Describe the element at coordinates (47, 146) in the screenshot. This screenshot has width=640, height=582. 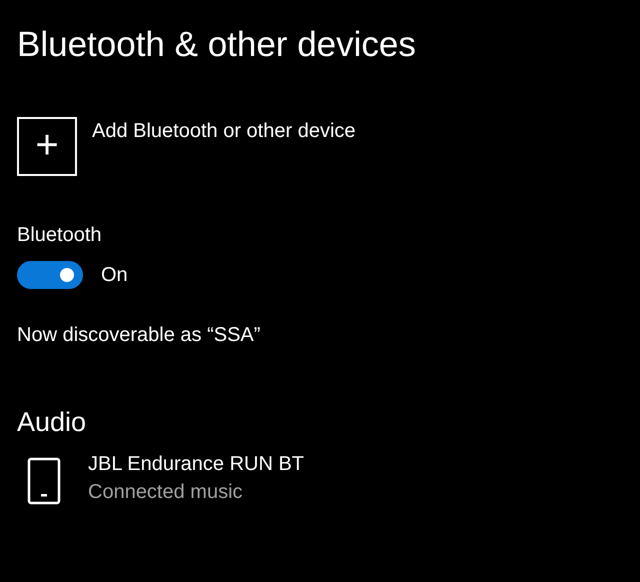
I see `add-device-button: +` at that location.